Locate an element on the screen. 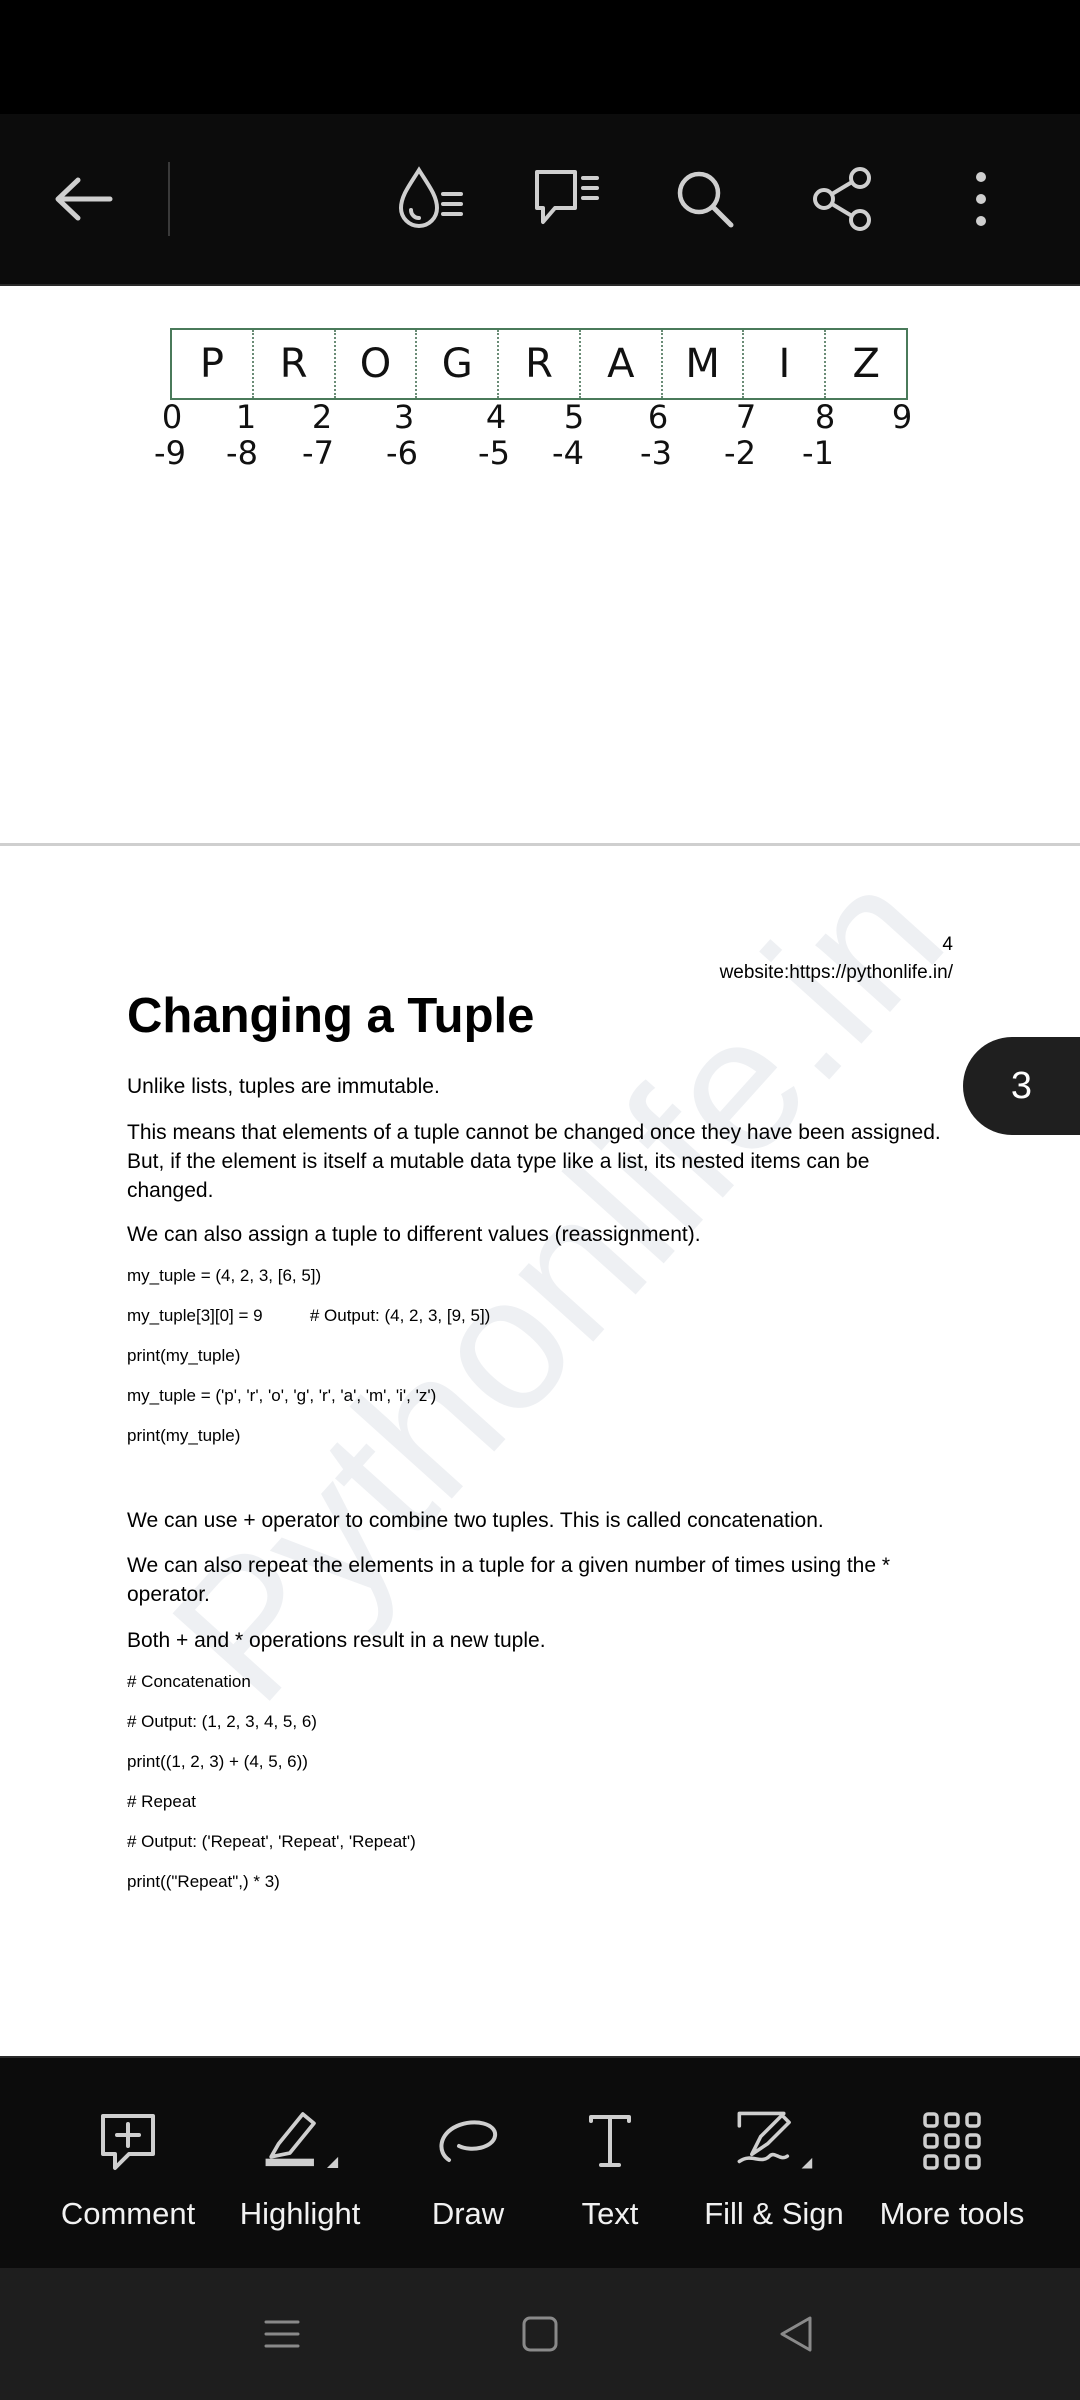  positive-index: 4 is located at coordinates (496, 417).